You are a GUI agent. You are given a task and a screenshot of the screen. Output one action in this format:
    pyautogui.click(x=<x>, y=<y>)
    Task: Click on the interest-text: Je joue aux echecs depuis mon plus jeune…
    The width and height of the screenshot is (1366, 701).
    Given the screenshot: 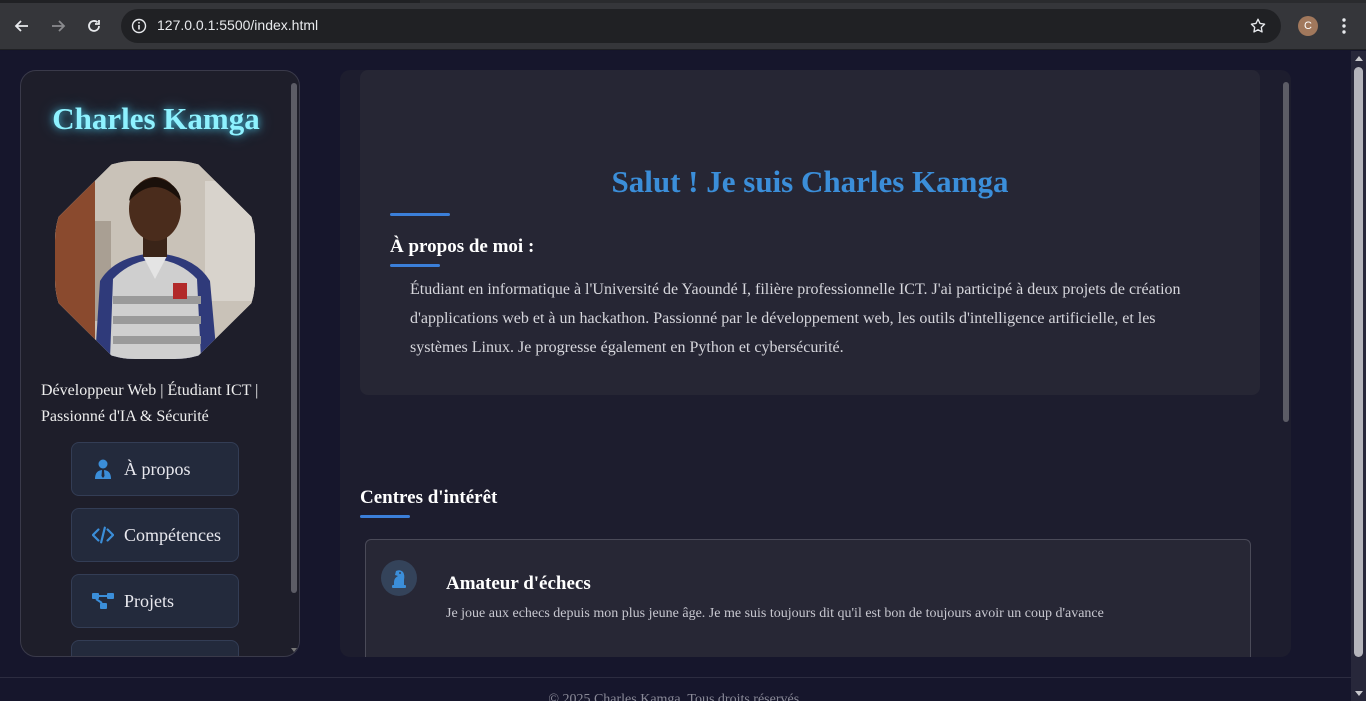 What is the action you would take?
    pyautogui.click(x=775, y=613)
    